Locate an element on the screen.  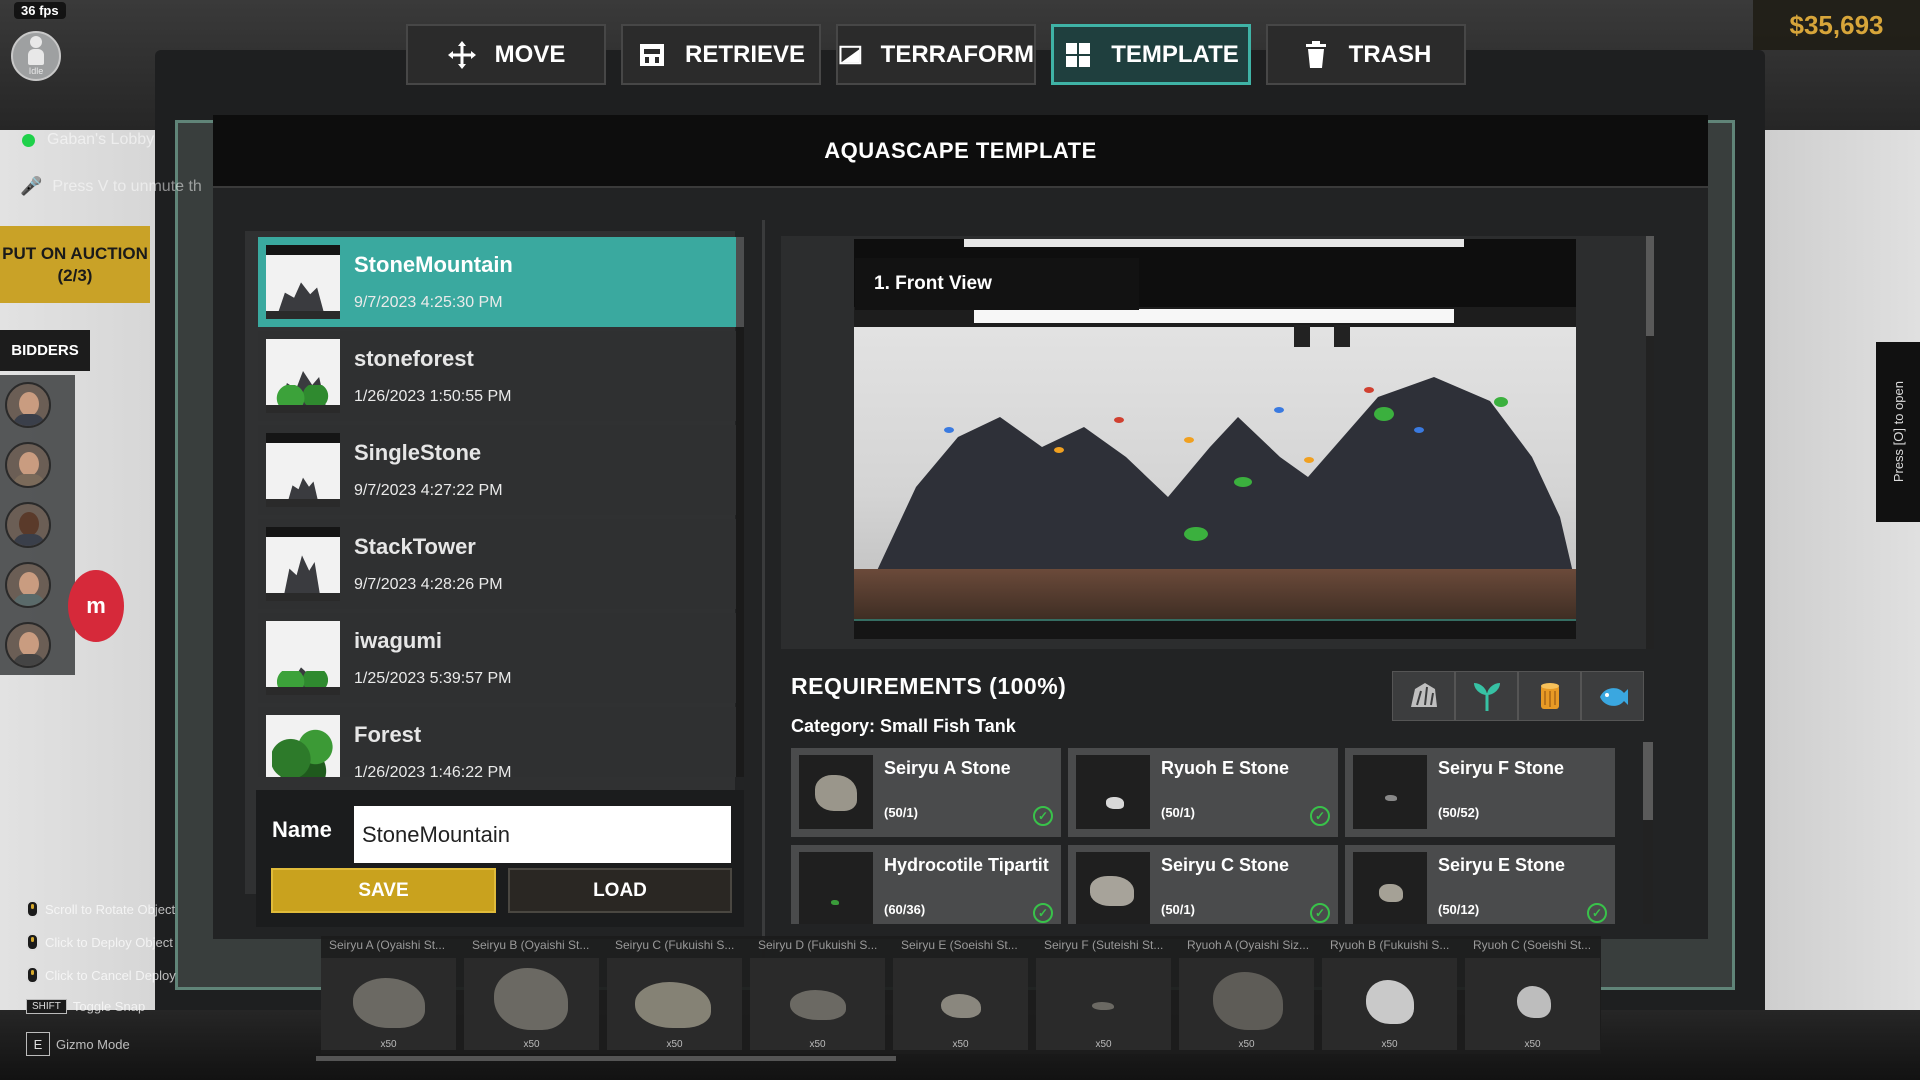
inventory-slot: Seiryu E (Soeishi St... x50 is located at coordinates (960, 995).